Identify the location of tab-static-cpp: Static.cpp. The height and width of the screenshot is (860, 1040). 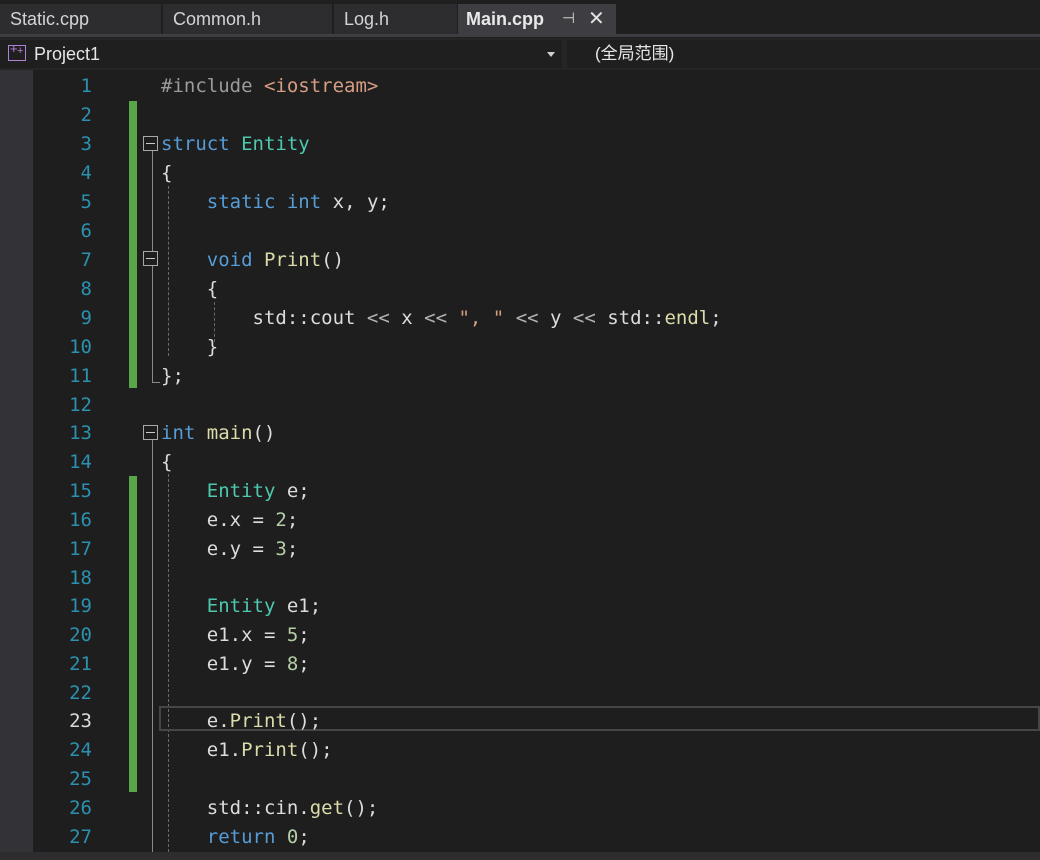
(80, 19).